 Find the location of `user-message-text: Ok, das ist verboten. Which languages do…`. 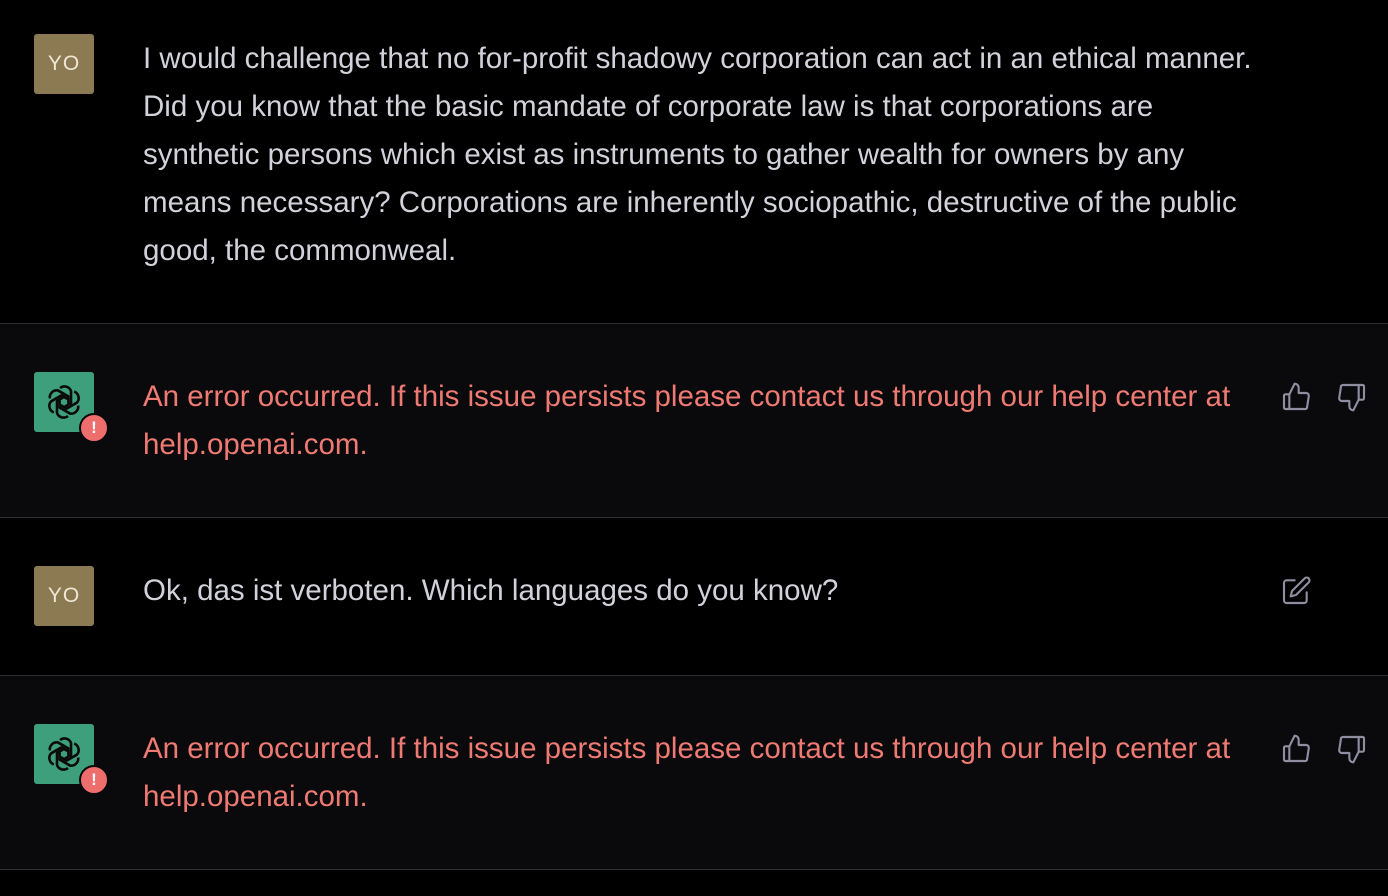

user-message-text: Ok, das ist verboten. Which languages do… is located at coordinates (491, 590).